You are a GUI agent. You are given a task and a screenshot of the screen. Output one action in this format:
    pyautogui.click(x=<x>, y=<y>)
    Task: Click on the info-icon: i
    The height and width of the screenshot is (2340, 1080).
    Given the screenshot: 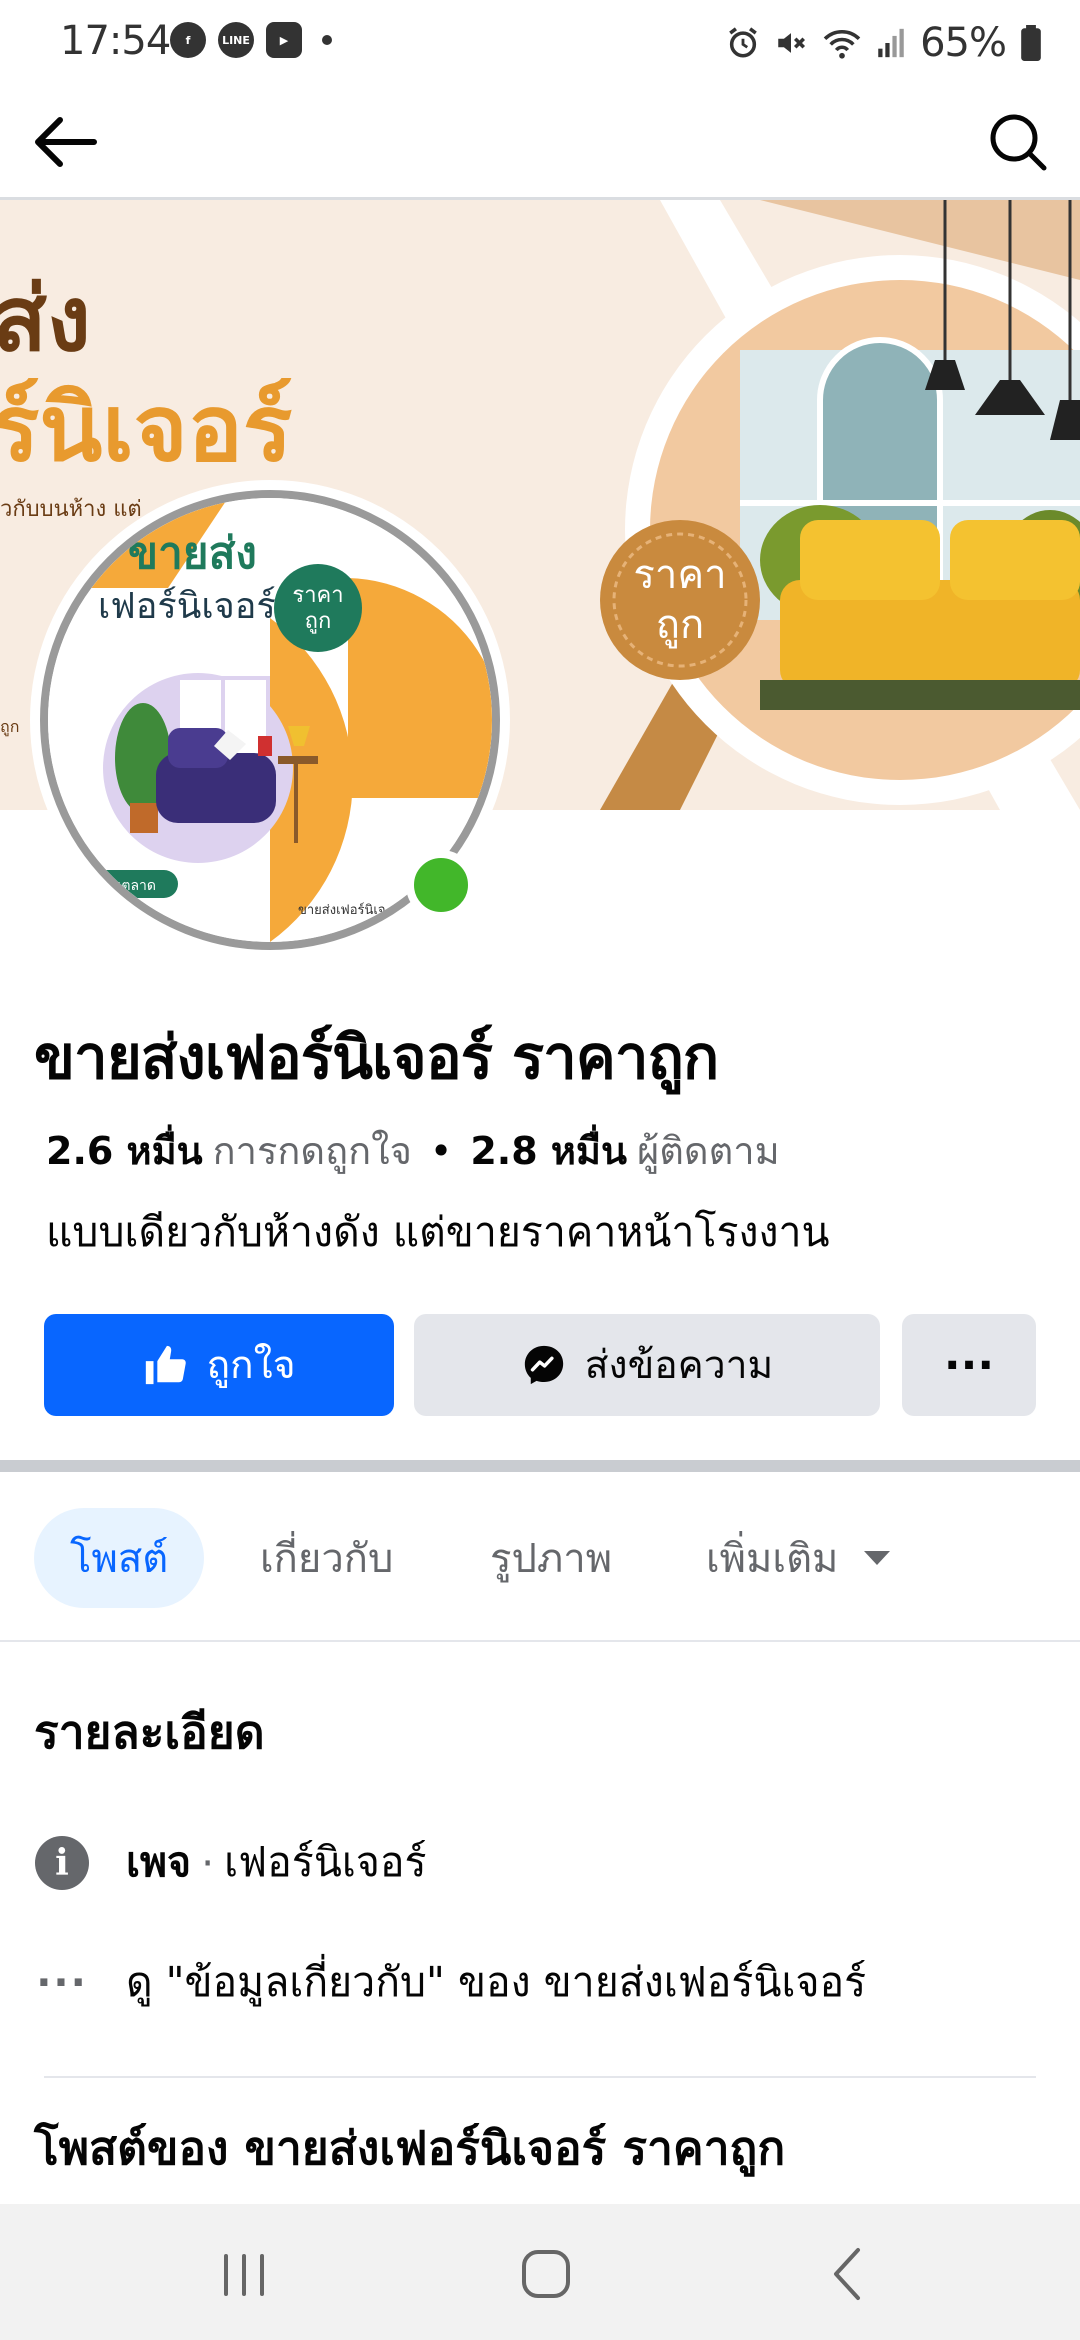 What is the action you would take?
    pyautogui.click(x=62, y=1862)
    